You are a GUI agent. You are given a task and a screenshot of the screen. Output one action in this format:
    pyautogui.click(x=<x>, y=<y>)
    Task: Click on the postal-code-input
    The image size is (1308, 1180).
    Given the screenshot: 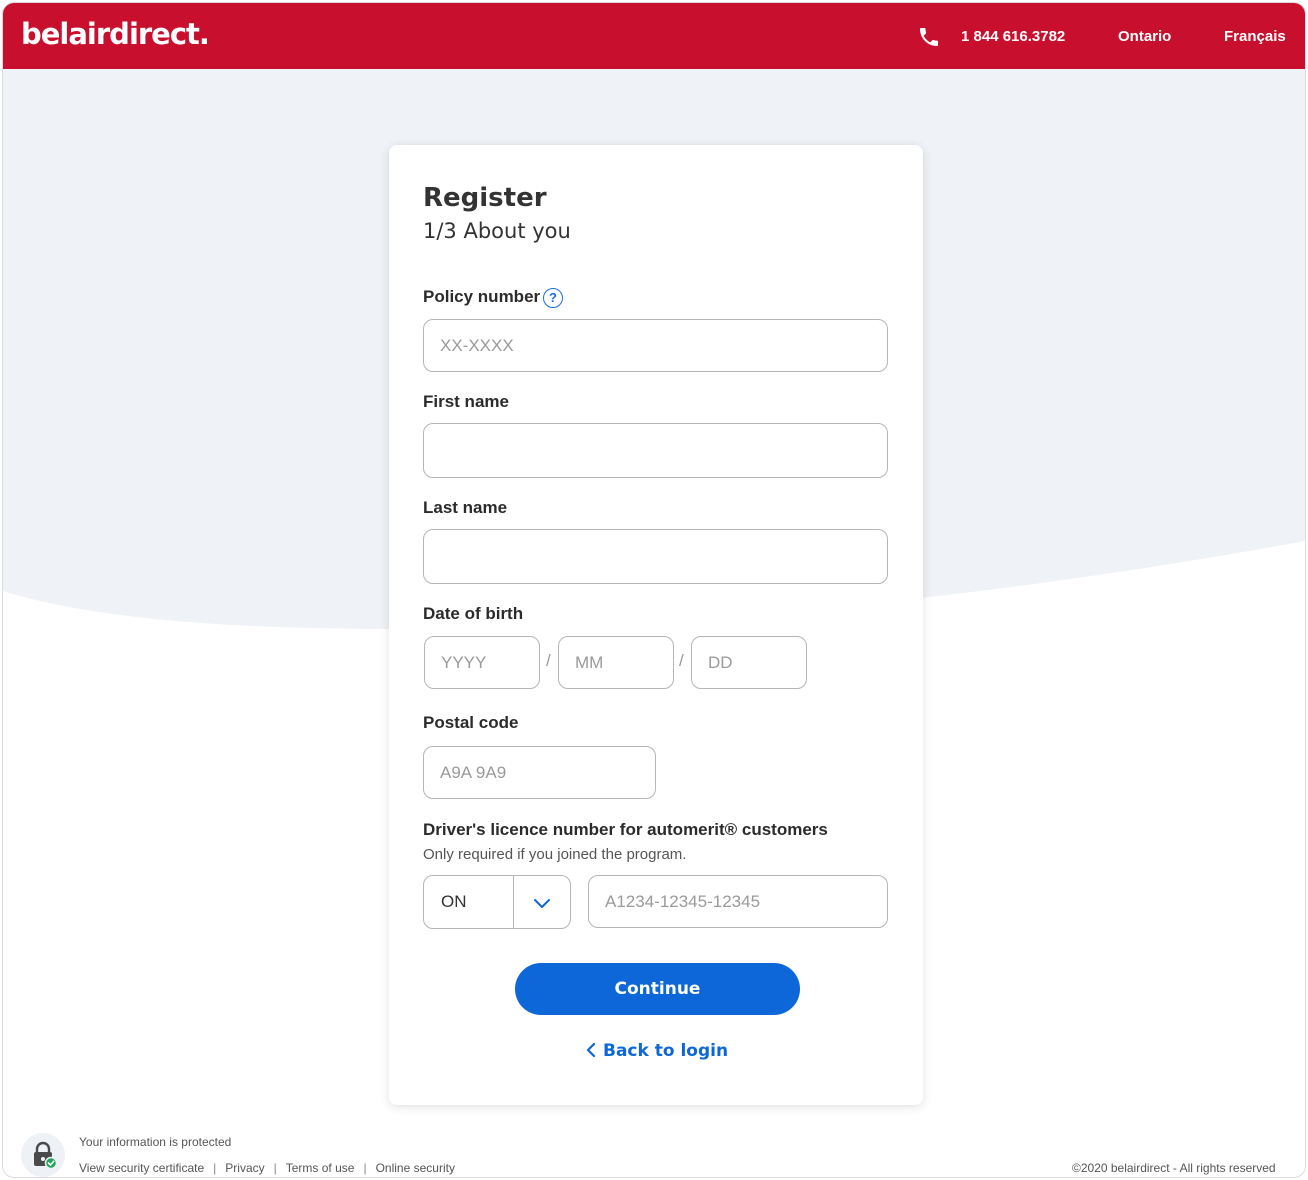 What is the action you would take?
    pyautogui.click(x=539, y=772)
    